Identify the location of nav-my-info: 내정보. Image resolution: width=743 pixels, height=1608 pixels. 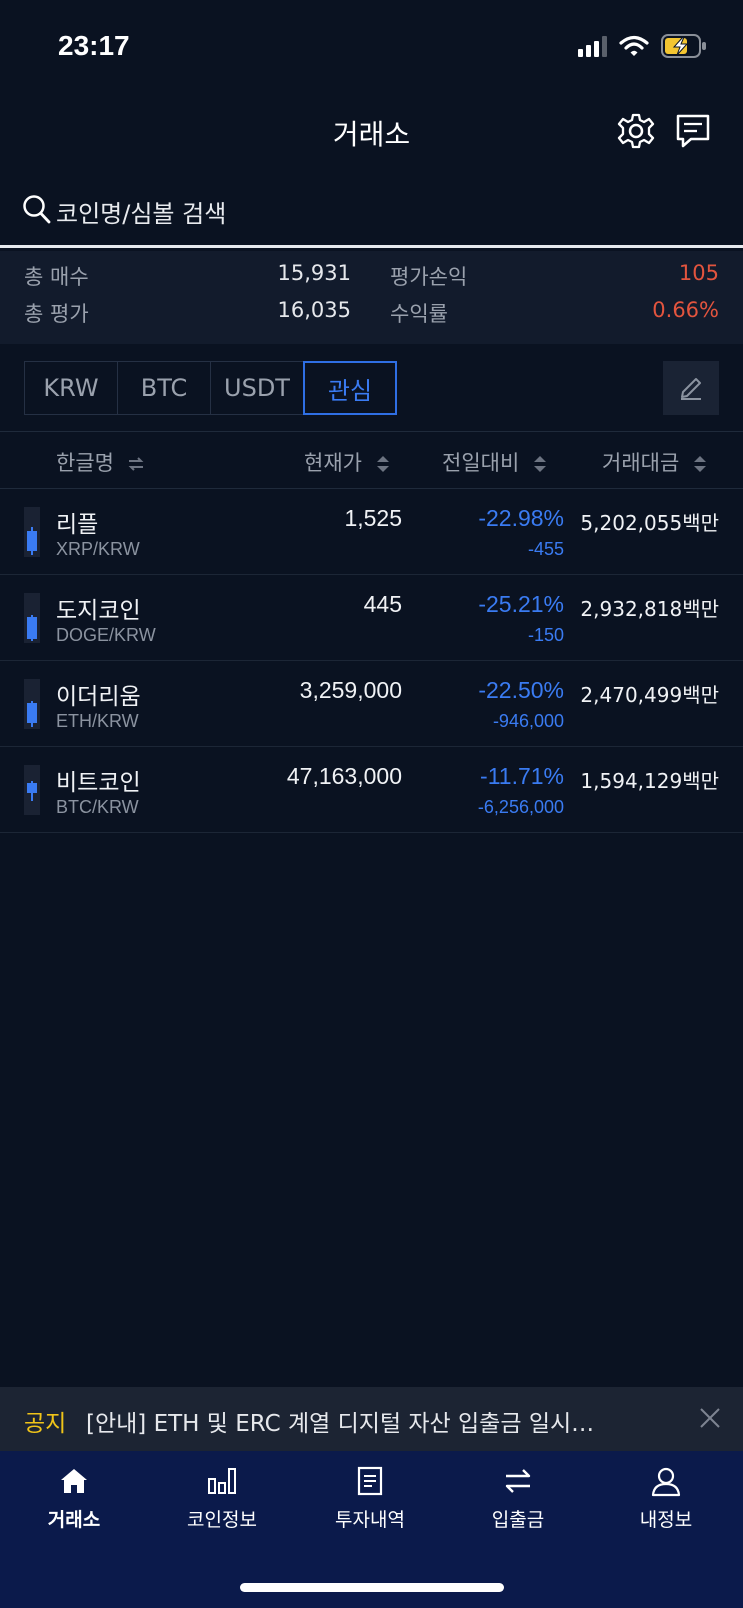
(666, 1498).